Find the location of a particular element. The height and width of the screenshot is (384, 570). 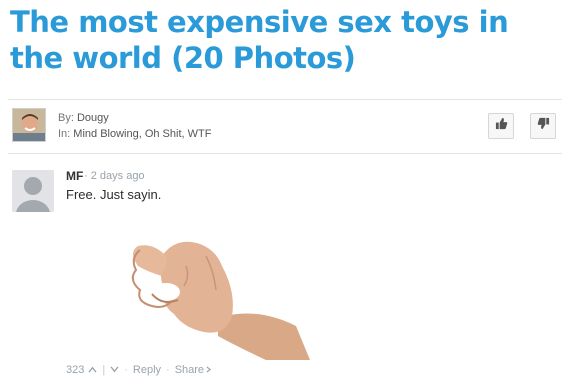

upvote-button is located at coordinates (501, 126).